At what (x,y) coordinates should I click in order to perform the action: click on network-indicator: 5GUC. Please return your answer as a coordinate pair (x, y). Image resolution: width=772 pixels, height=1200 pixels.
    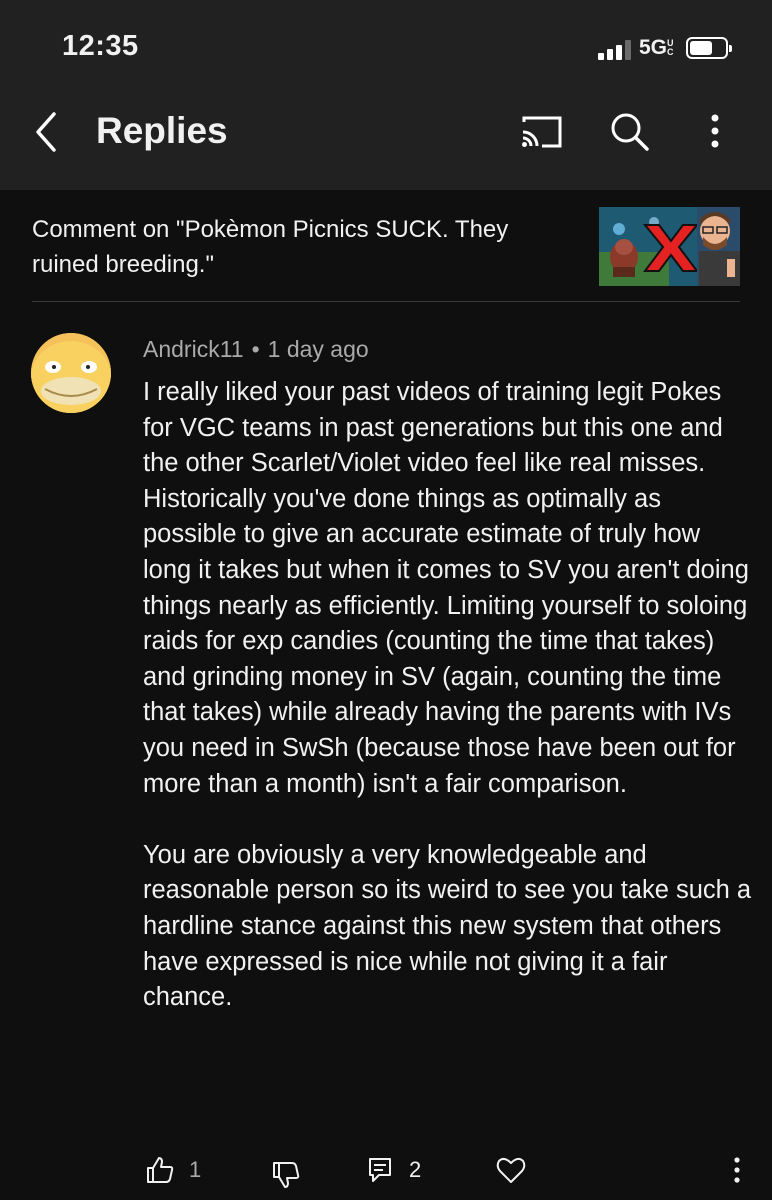
    Looking at the image, I should click on (657, 48).